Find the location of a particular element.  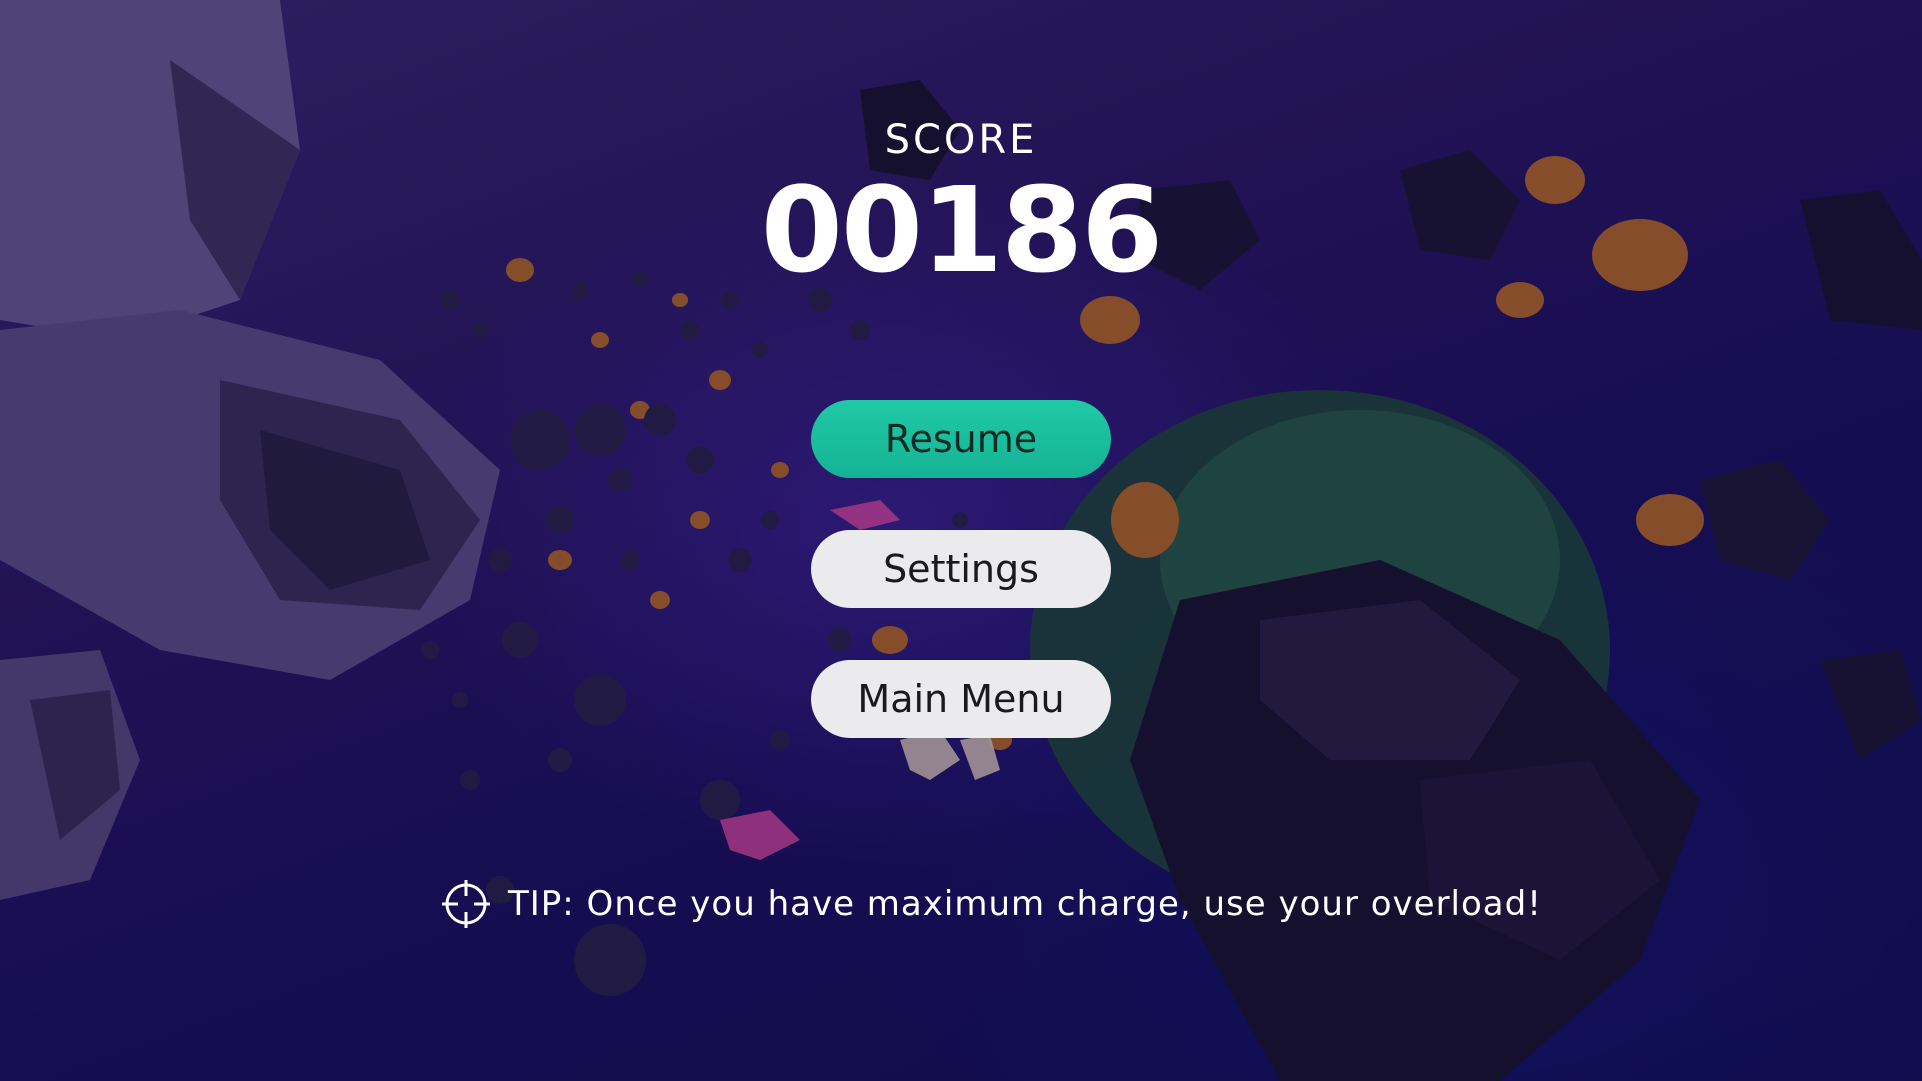

resume-button: Resume is located at coordinates (961, 439).